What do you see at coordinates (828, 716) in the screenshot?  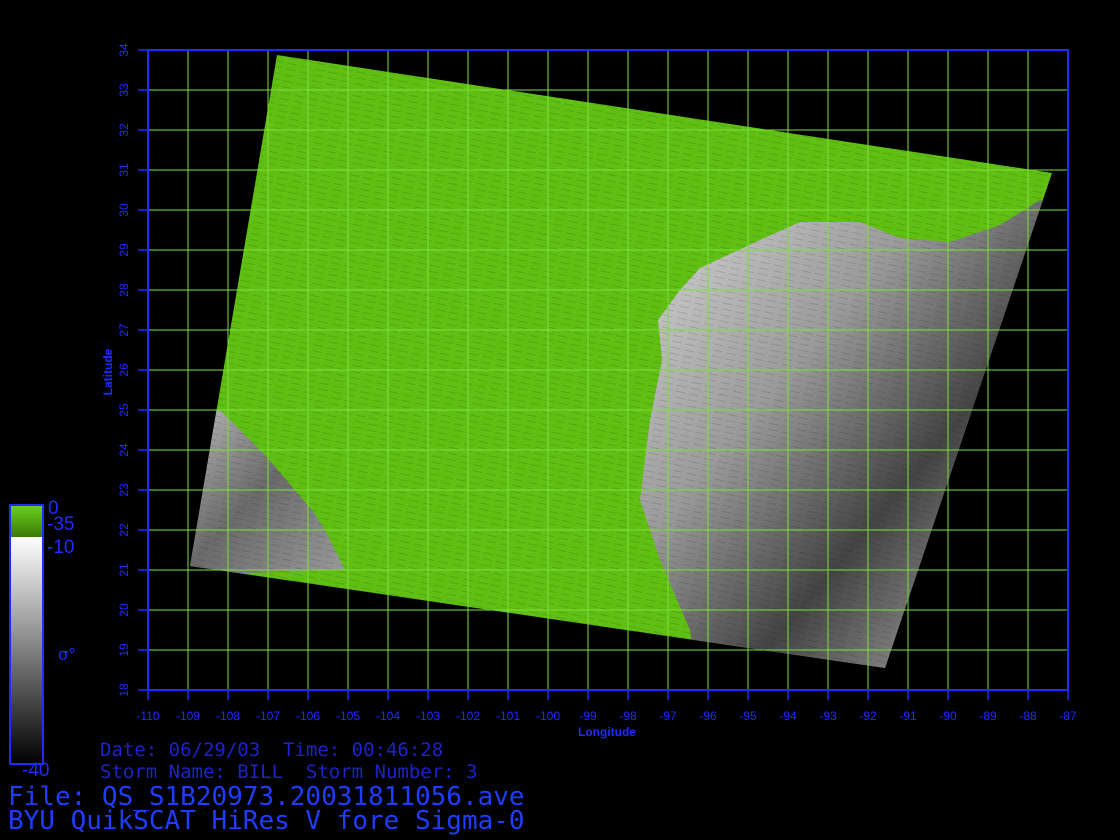 I see `x-tick-label: -93` at bounding box center [828, 716].